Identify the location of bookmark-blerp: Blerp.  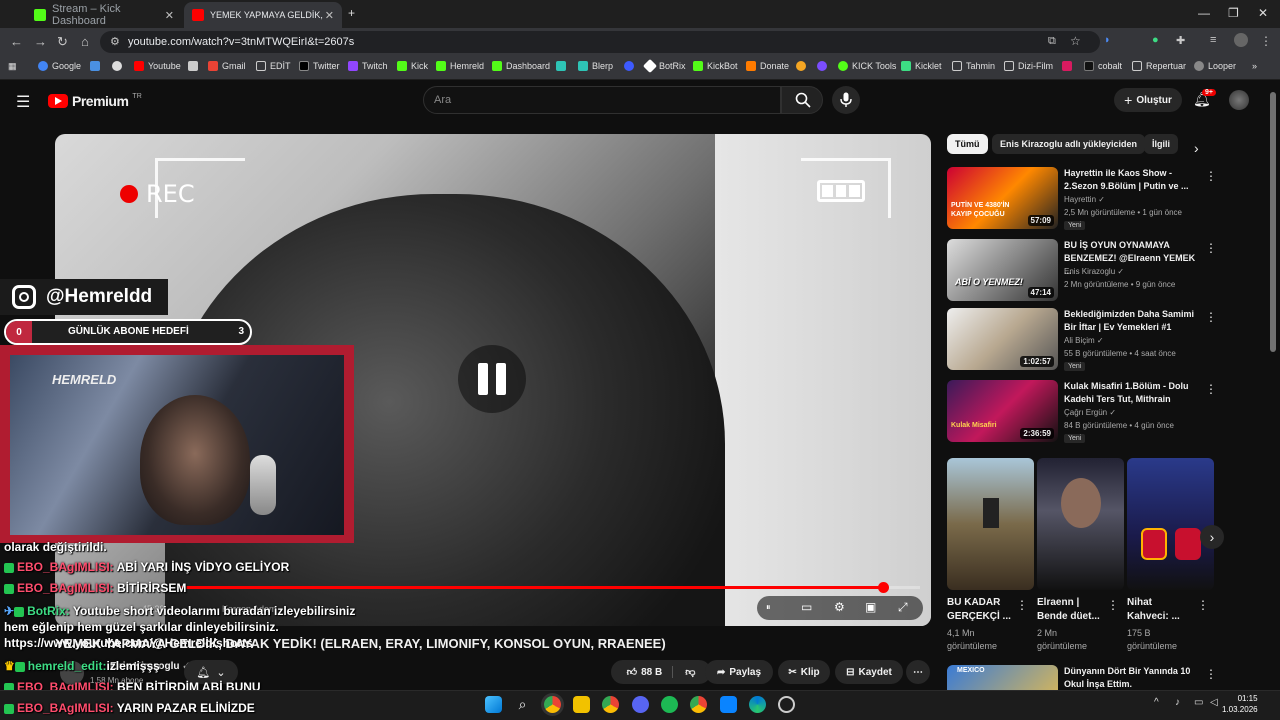
(595, 66).